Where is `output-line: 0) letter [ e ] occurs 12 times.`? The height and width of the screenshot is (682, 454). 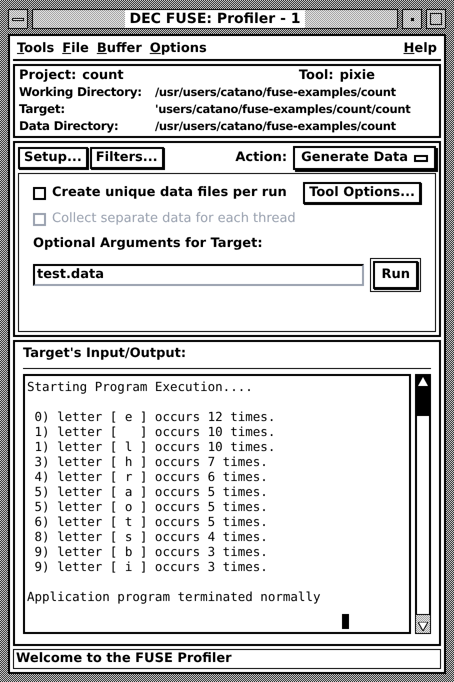 output-line: 0) letter [ e ] occurs 12 times. is located at coordinates (155, 416).